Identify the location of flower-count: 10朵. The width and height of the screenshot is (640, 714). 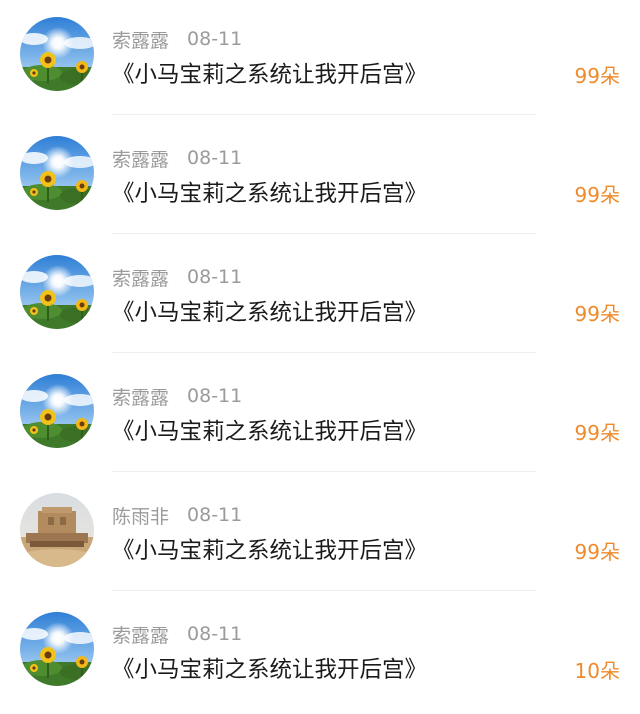
(597, 671).